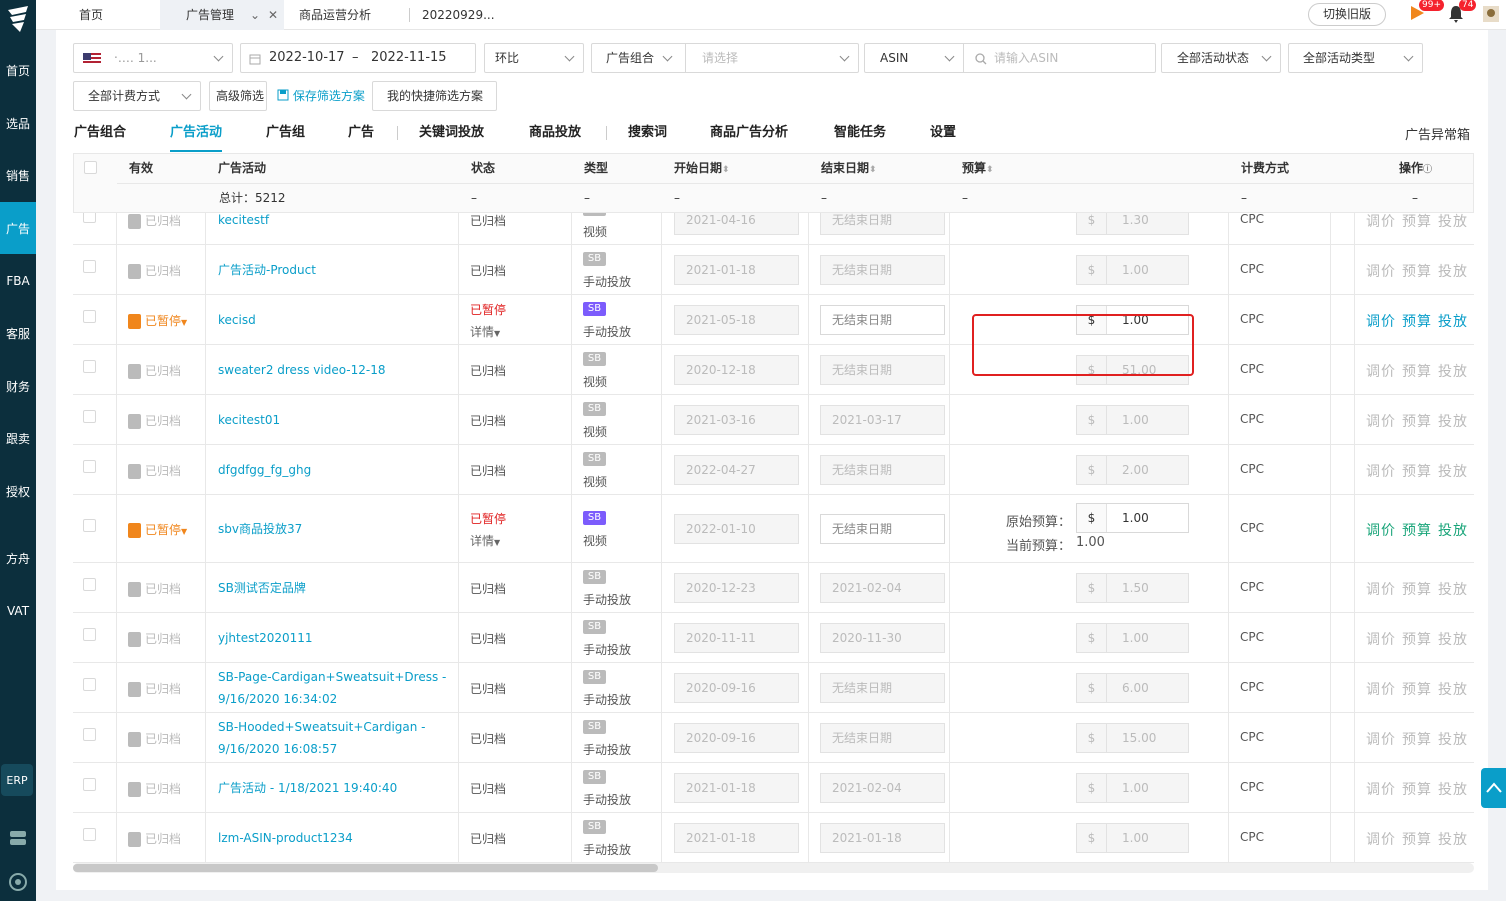 The width and height of the screenshot is (1506, 901). Describe the element at coordinates (321, 96) in the screenshot. I see `save-filter-button: 保存筛选方案` at that location.